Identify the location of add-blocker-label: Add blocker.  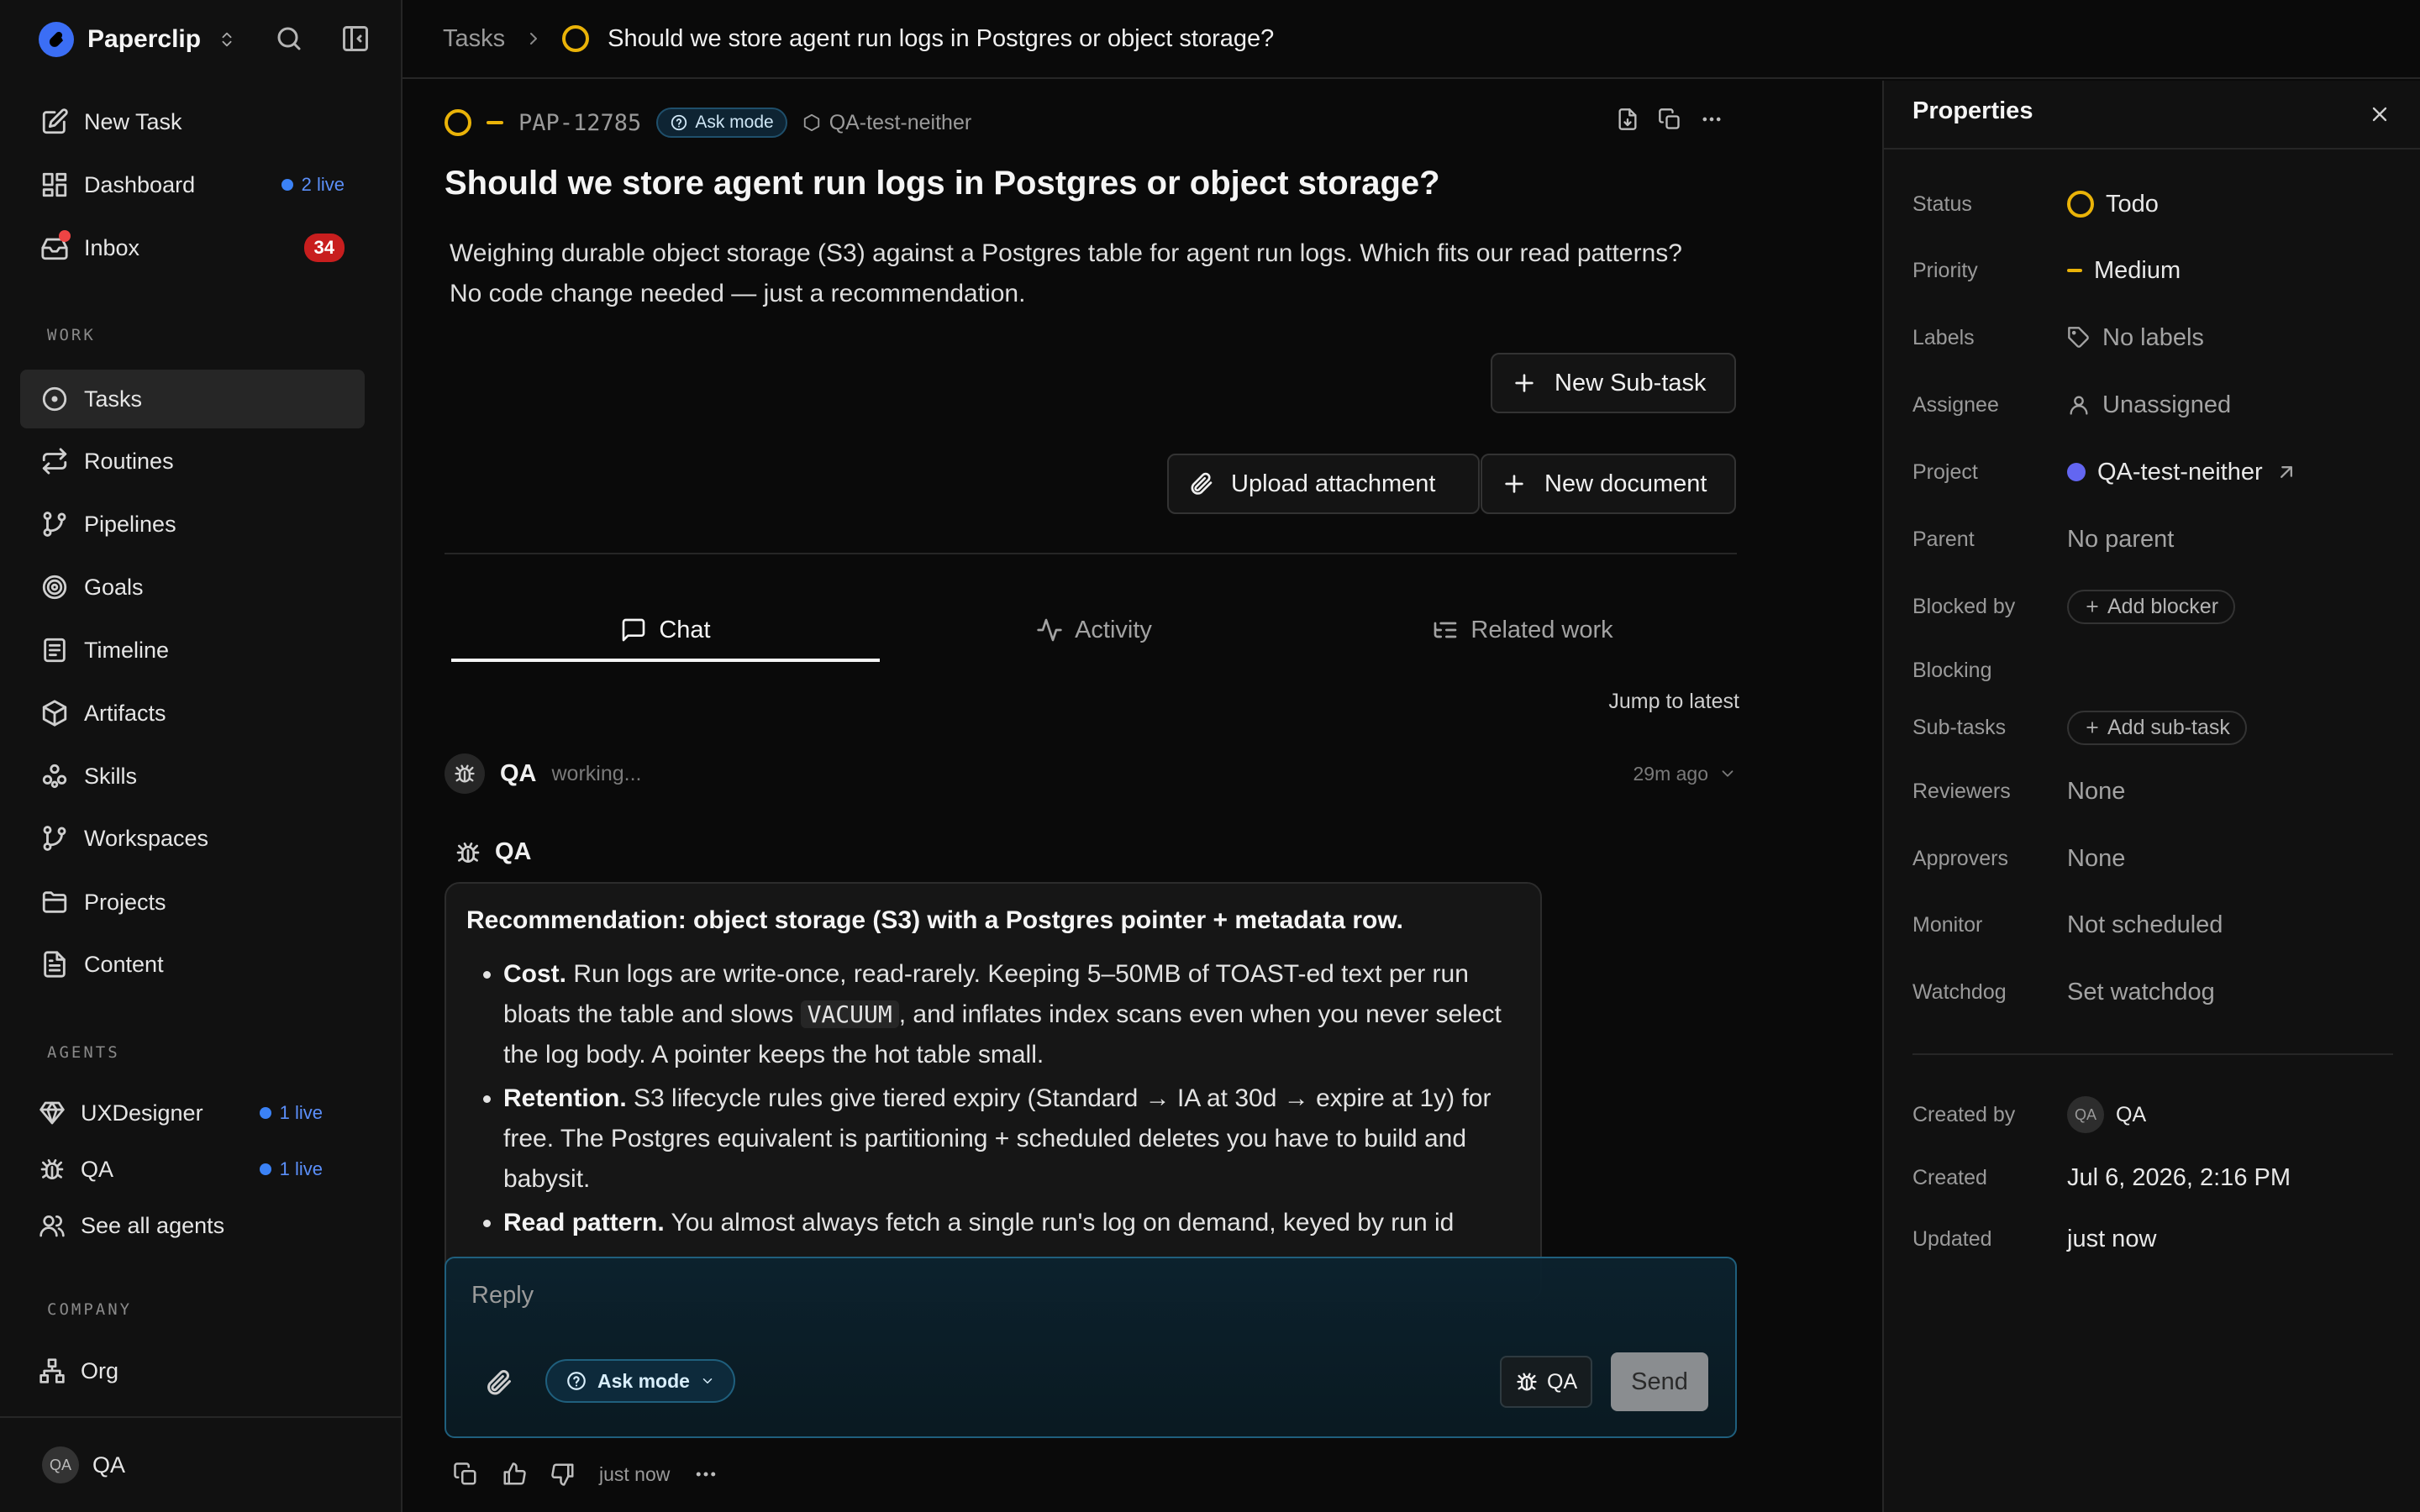
(2163, 606).